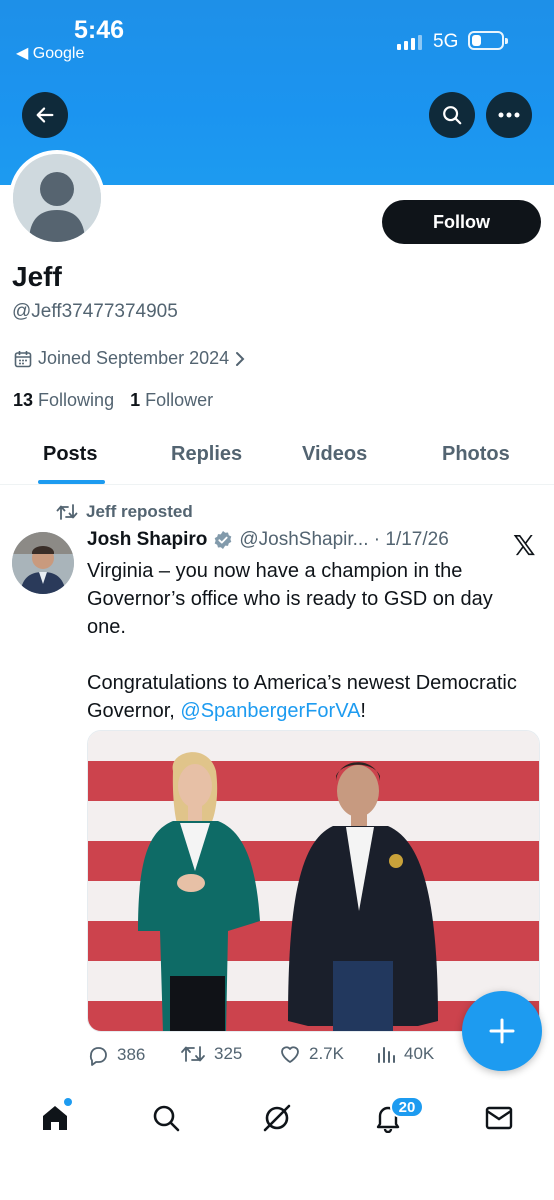 This screenshot has width=554, height=1200. What do you see at coordinates (240, 358) in the screenshot?
I see `chevron-right-icon` at bounding box center [240, 358].